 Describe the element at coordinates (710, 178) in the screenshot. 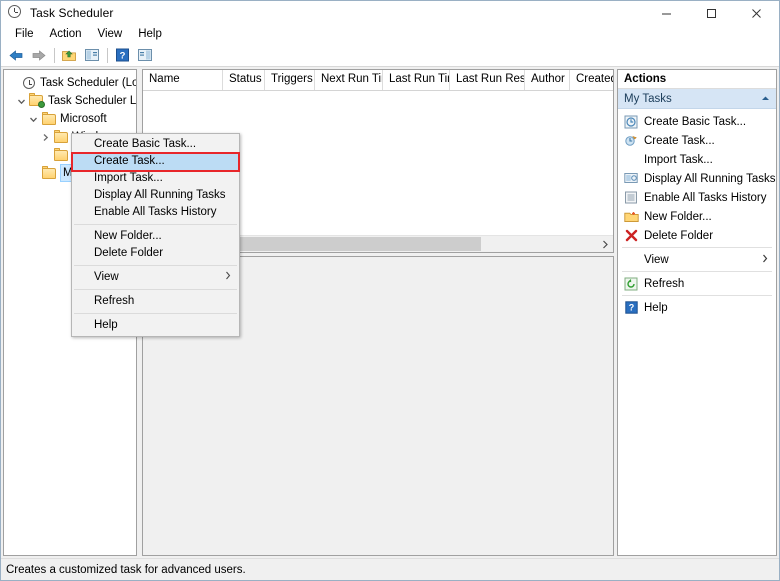

I see `action-label: Display All Running Tasks` at that location.